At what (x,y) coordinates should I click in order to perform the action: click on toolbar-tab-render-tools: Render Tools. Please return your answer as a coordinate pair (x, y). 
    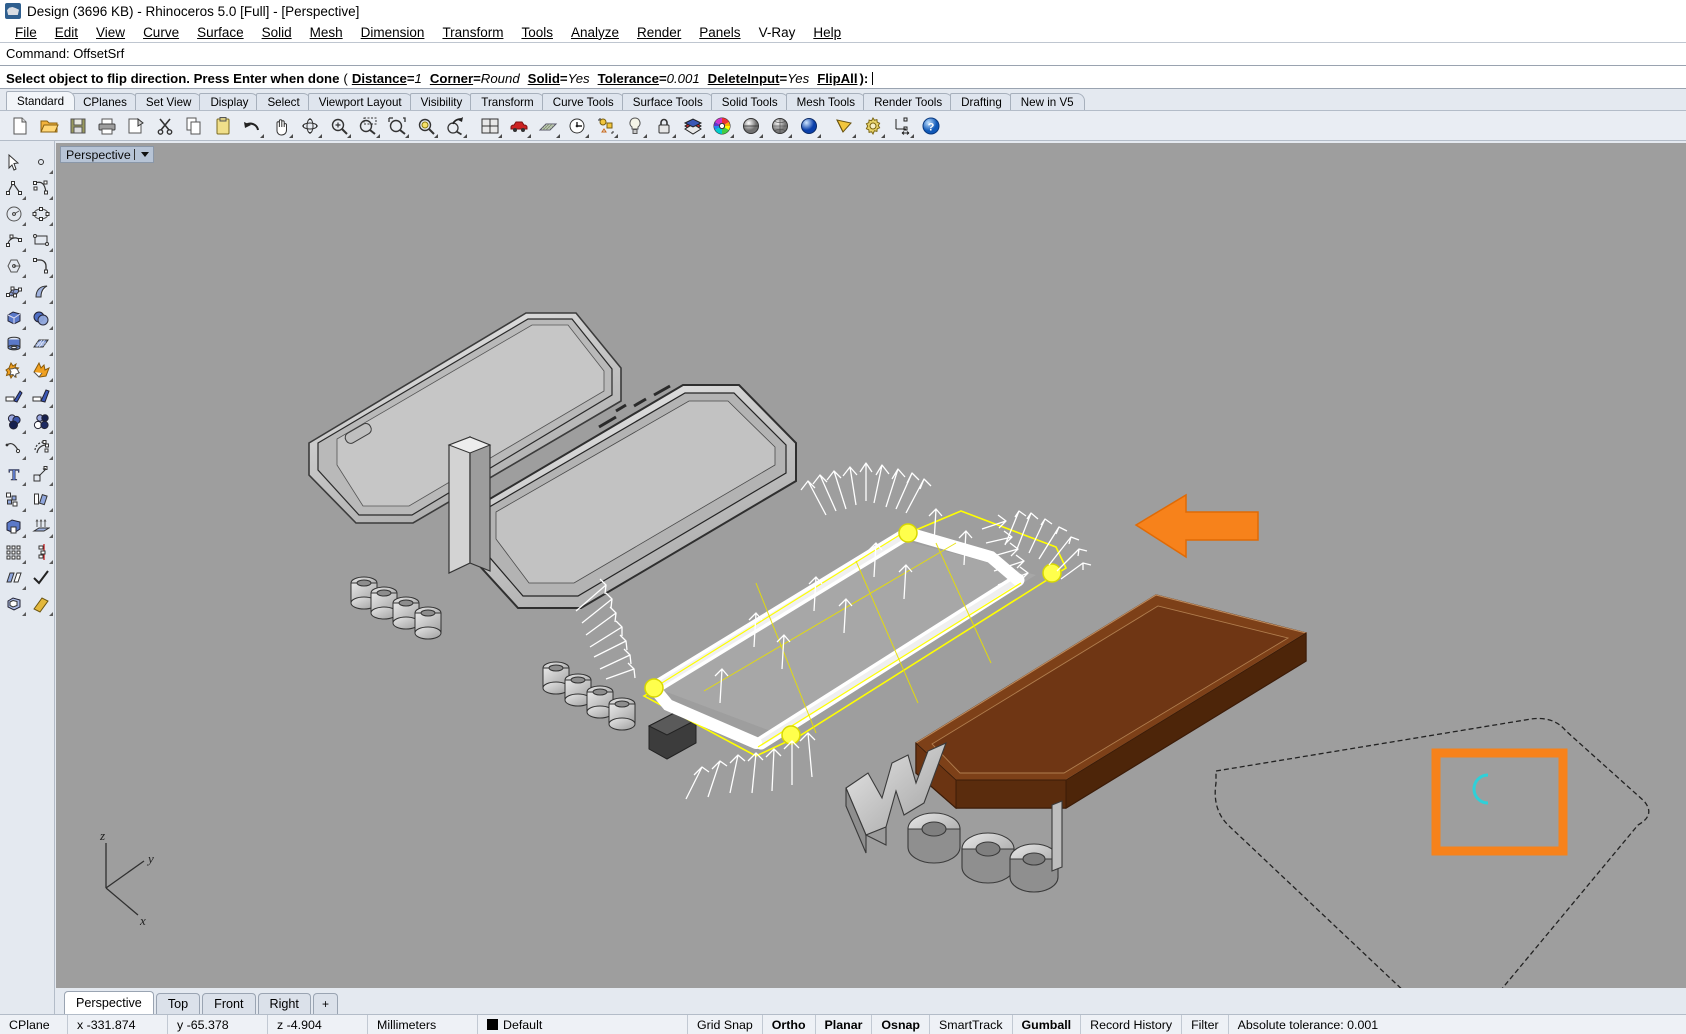
    Looking at the image, I should click on (908, 101).